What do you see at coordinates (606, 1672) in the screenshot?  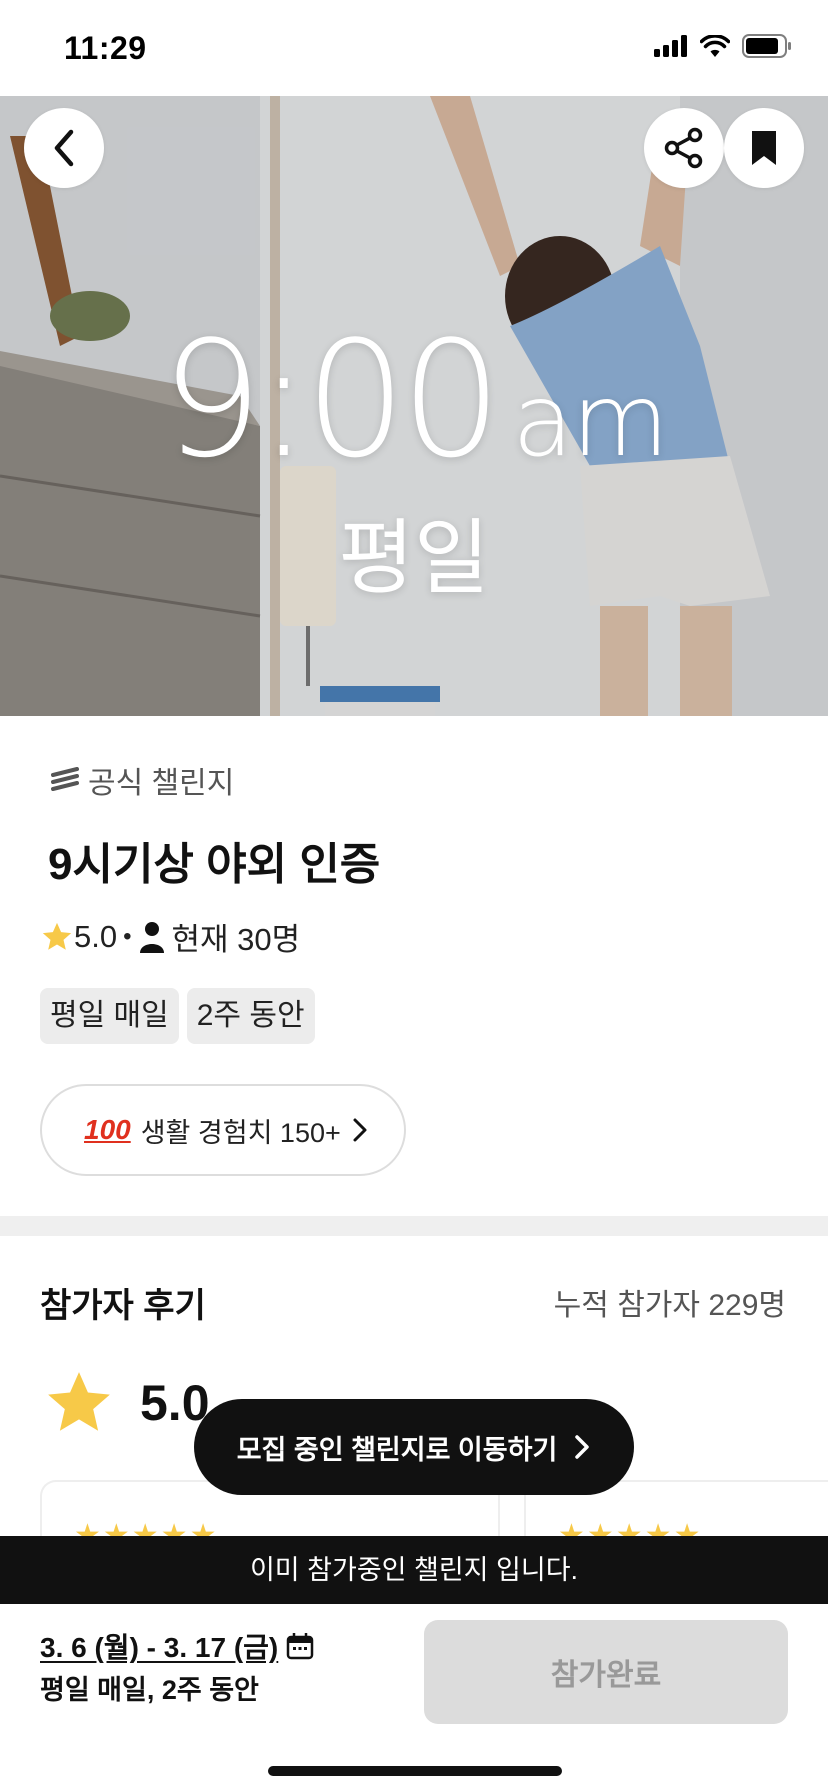 I see `join-complete-button: 참가완료` at bounding box center [606, 1672].